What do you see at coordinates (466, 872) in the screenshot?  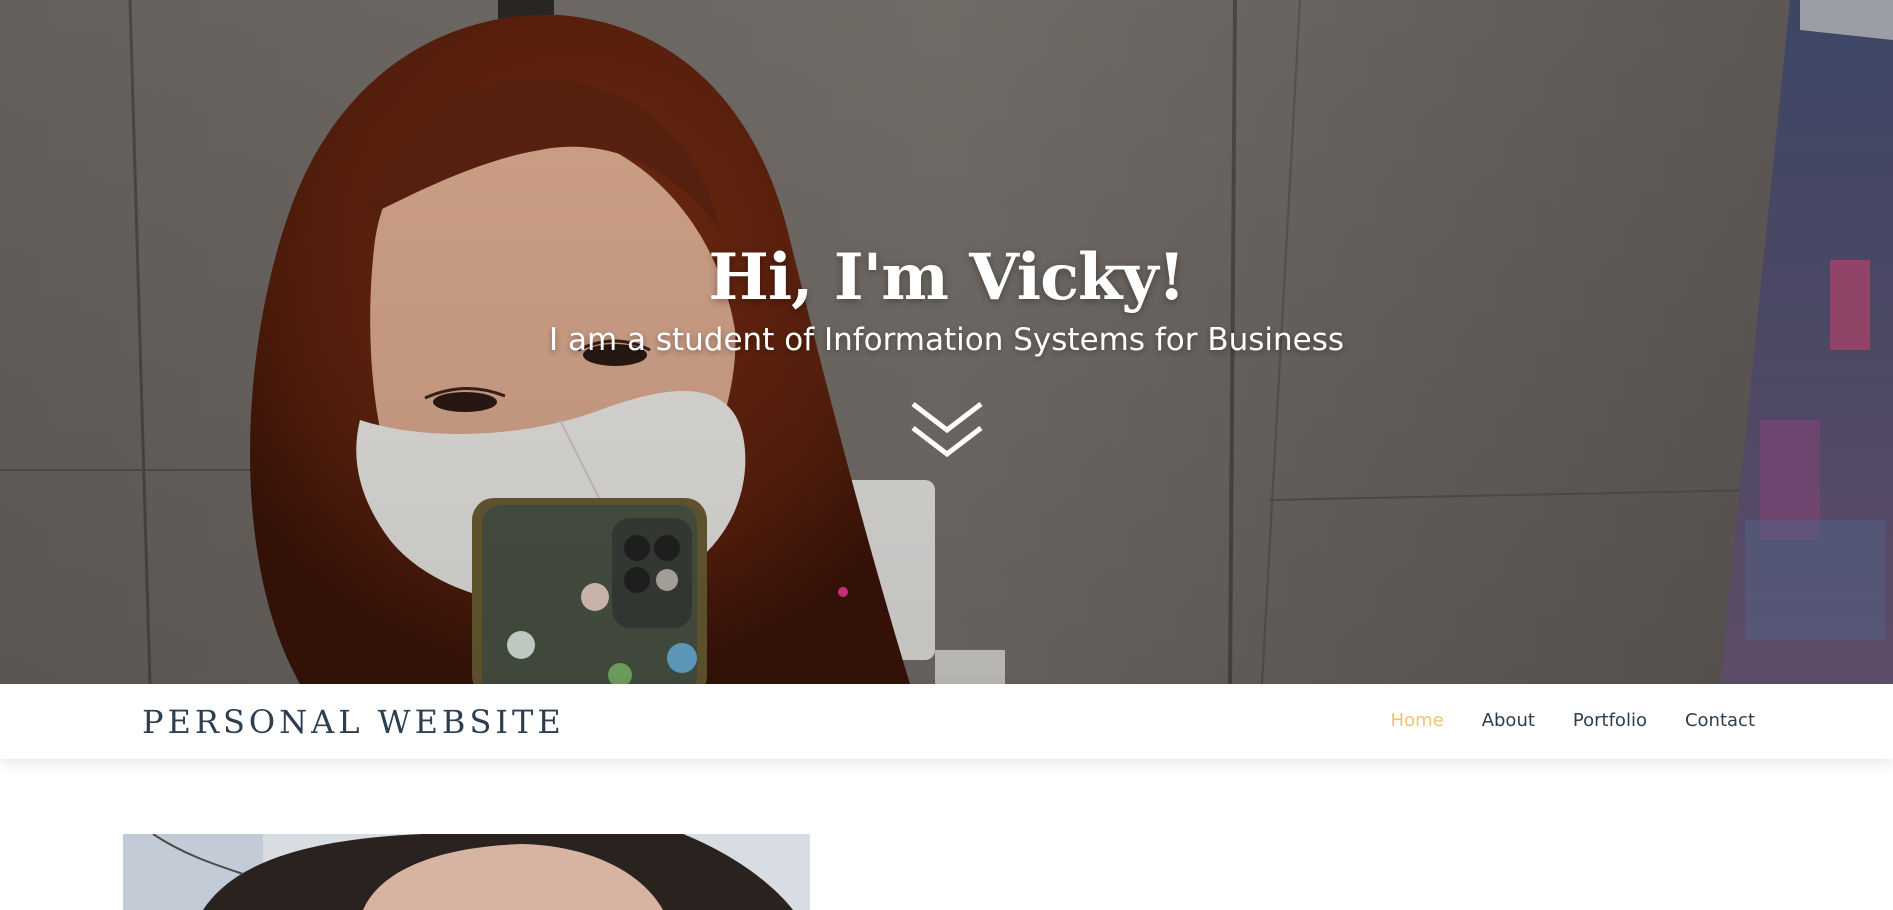 I see `profile-photo` at bounding box center [466, 872].